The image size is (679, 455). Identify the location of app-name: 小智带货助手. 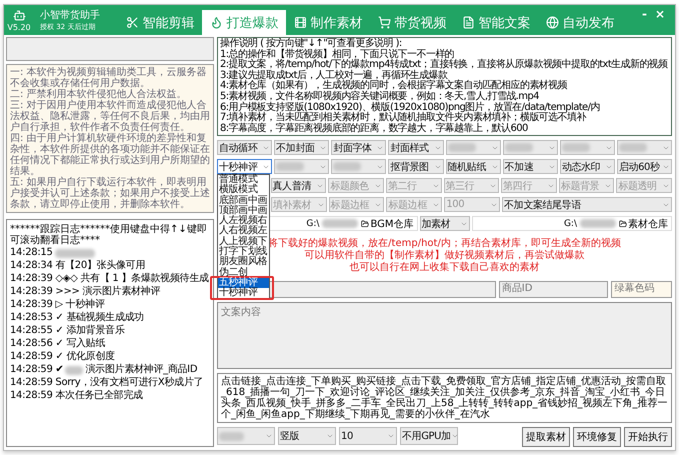
(70, 15).